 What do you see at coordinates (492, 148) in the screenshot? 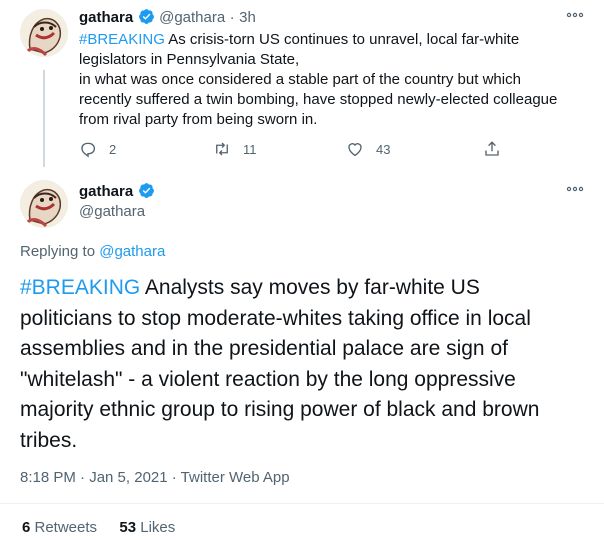
I see `share-icon` at bounding box center [492, 148].